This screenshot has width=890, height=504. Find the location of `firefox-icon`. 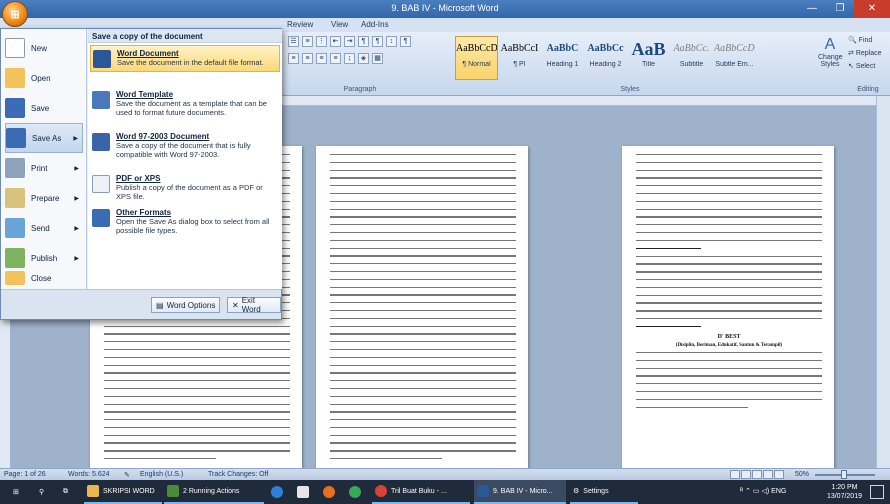

firefox-icon is located at coordinates (329, 492).